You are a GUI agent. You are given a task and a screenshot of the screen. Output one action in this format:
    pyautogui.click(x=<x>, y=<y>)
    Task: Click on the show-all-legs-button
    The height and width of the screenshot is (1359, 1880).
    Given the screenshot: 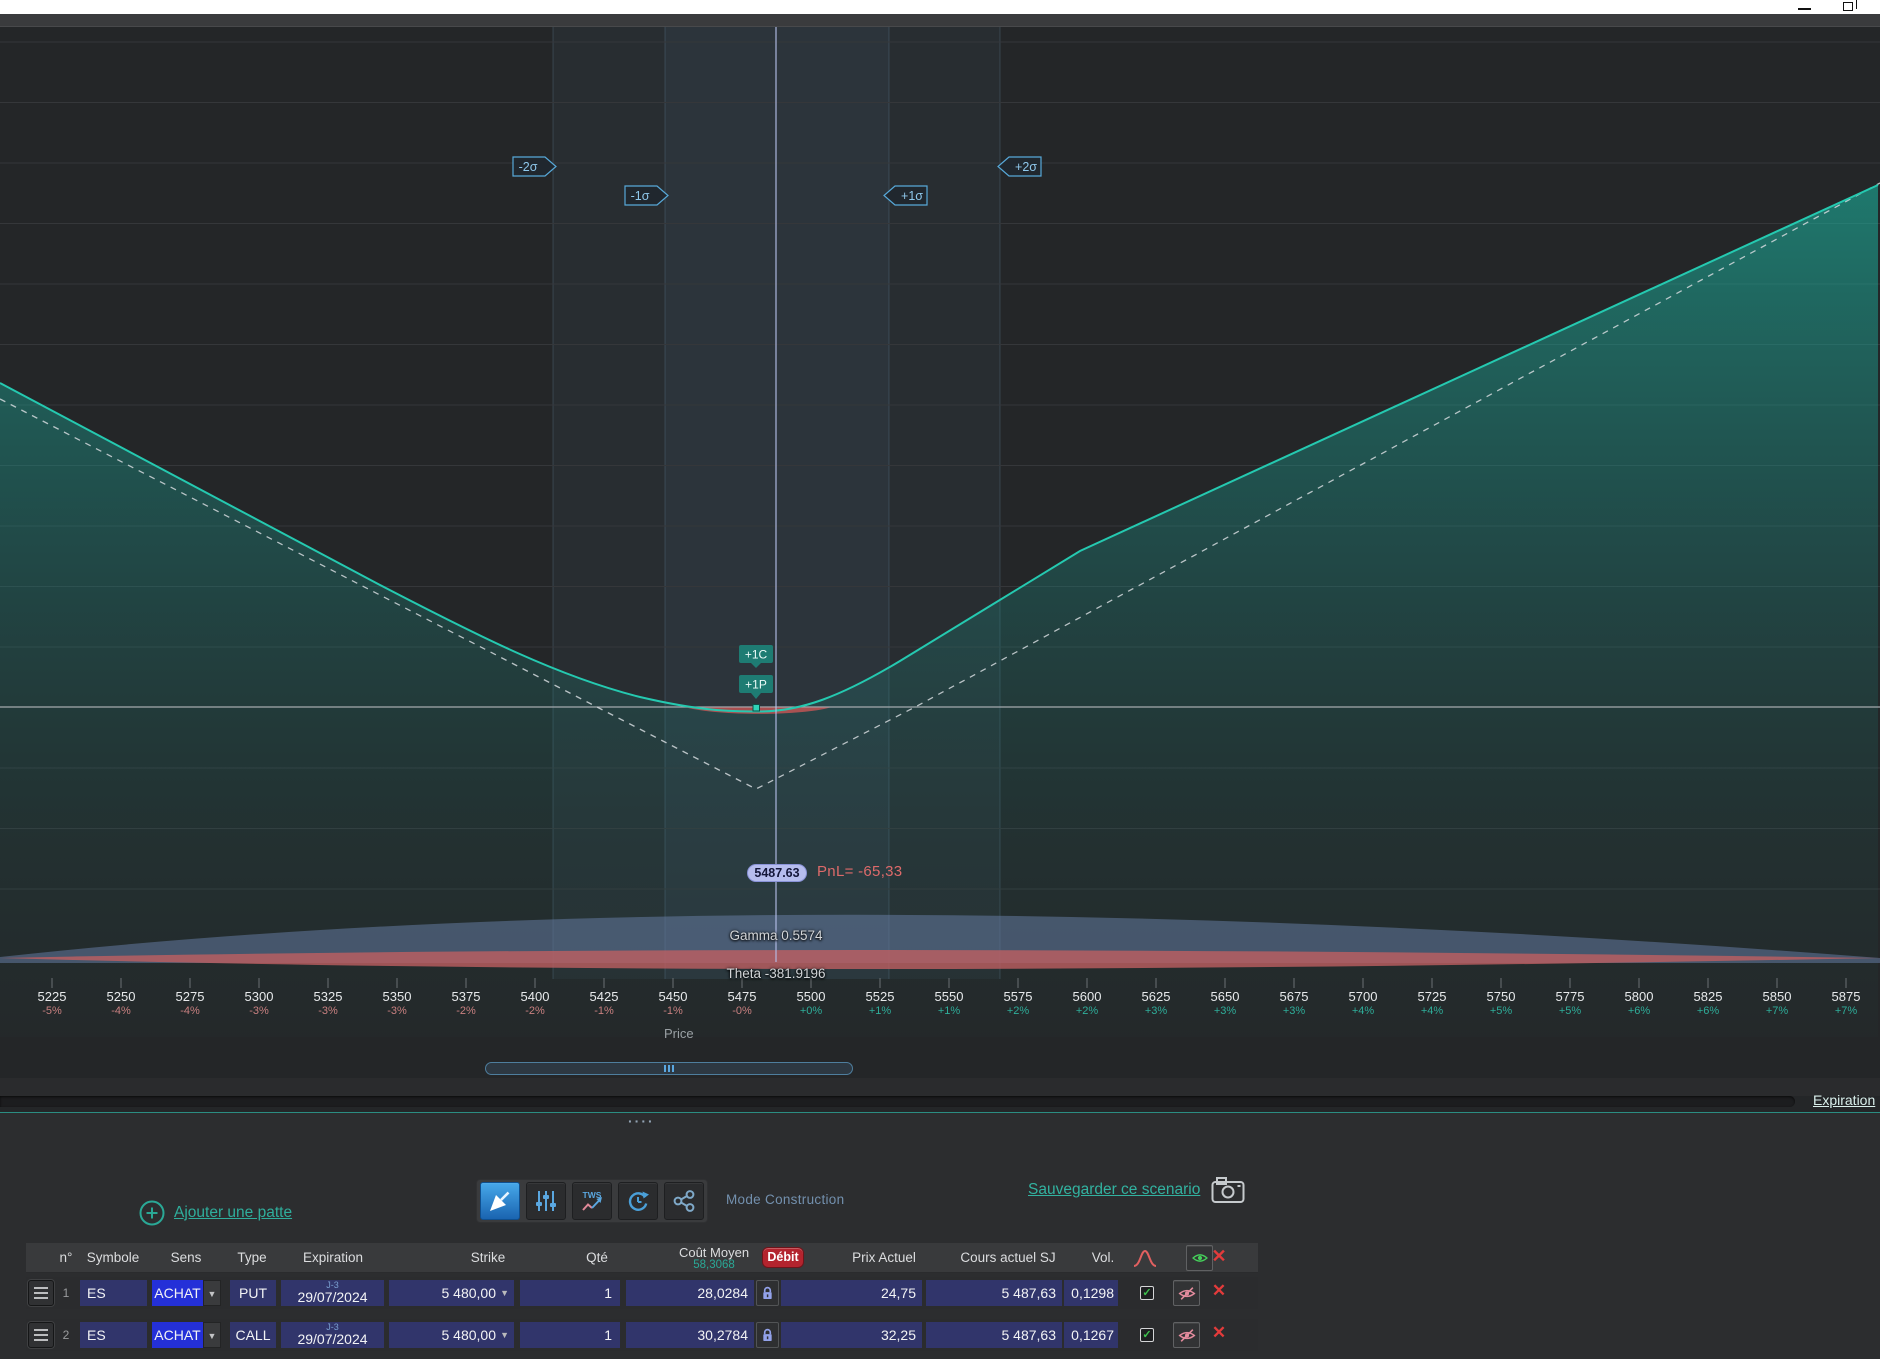 What is the action you would take?
    pyautogui.click(x=1199, y=1258)
    